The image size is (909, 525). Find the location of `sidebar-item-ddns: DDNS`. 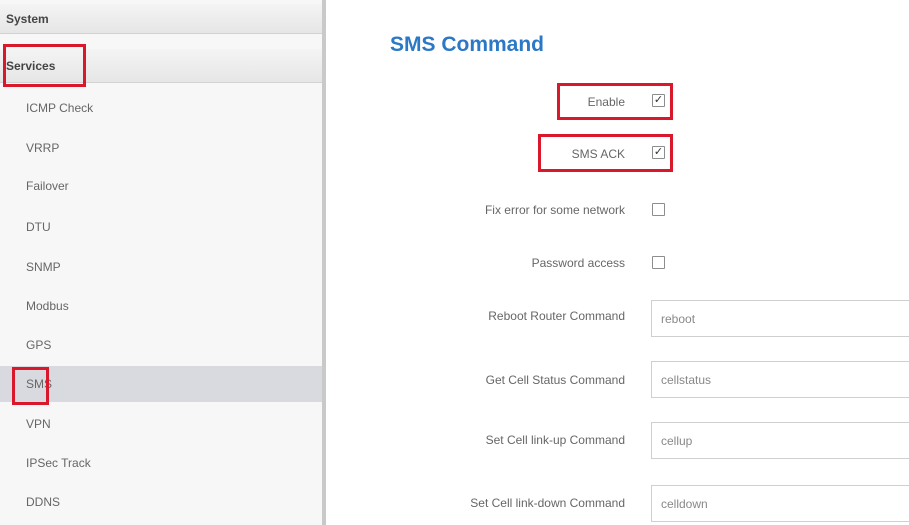

sidebar-item-ddns: DDNS is located at coordinates (161, 502).